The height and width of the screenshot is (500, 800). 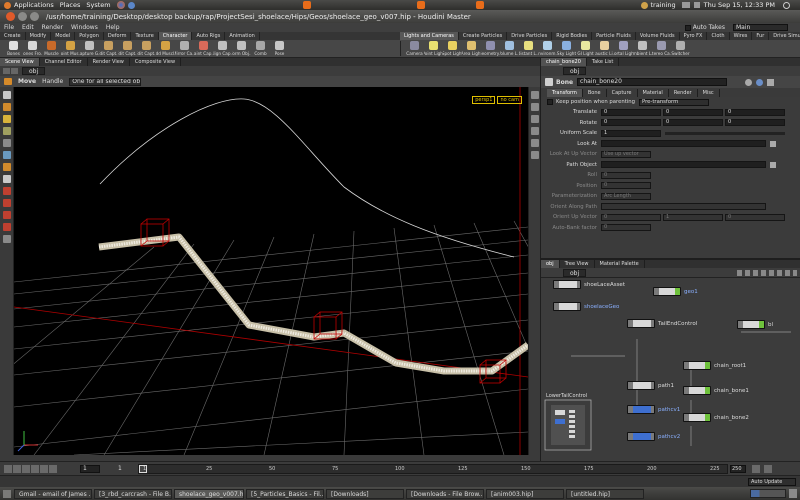 I want to click on node-label: pathcv2, so click(x=669, y=437).